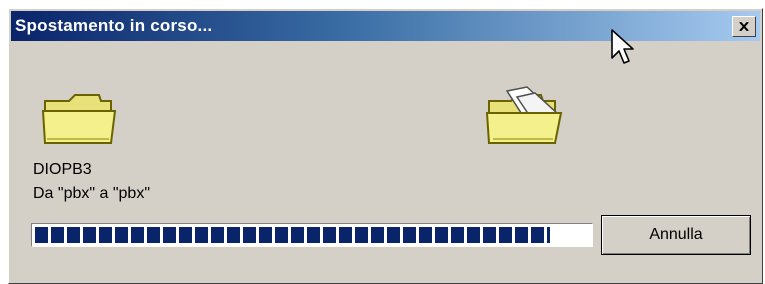 This screenshot has height=284, width=765. What do you see at coordinates (676, 235) in the screenshot?
I see `cancel-button: Annulla` at bounding box center [676, 235].